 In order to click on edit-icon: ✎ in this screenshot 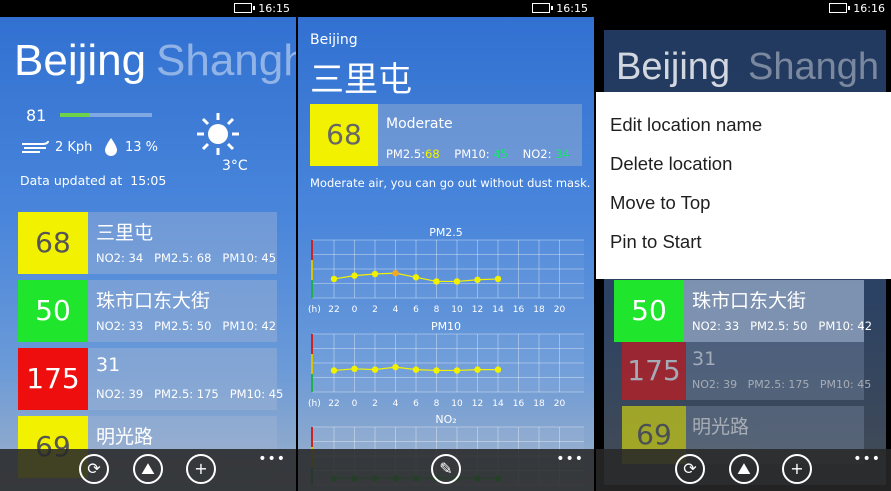, I will do `click(446, 468)`.